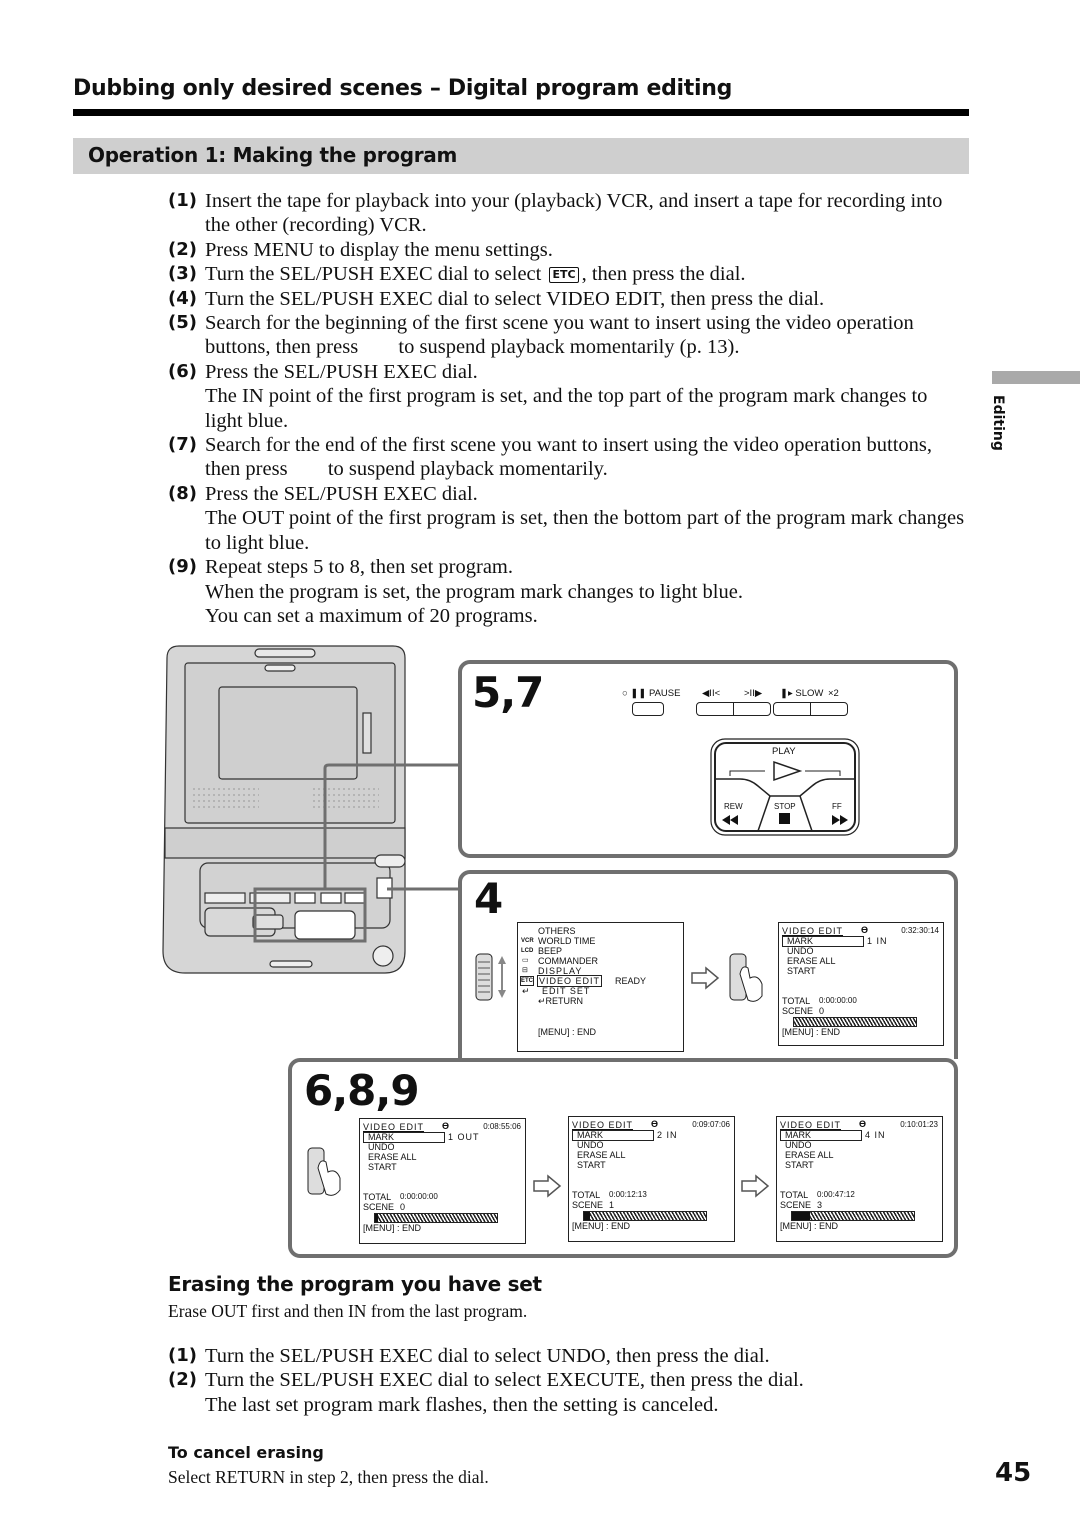  What do you see at coordinates (809, 693) in the screenshot?
I see `slow-label-text: SLOW` at bounding box center [809, 693].